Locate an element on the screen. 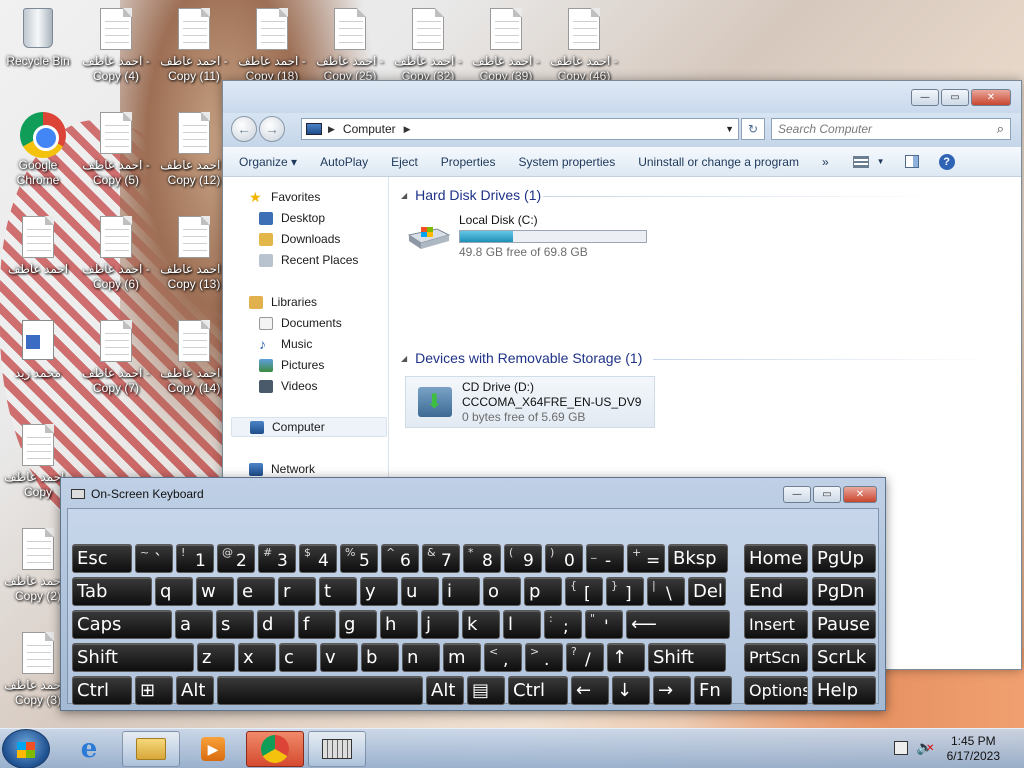 The width and height of the screenshot is (1024, 768). explorer-titlebar: — ▭ ✕ is located at coordinates (622, 97).